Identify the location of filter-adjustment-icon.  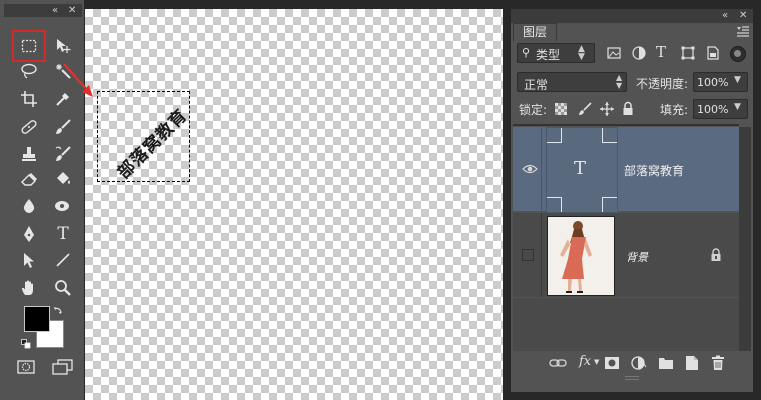
(639, 53).